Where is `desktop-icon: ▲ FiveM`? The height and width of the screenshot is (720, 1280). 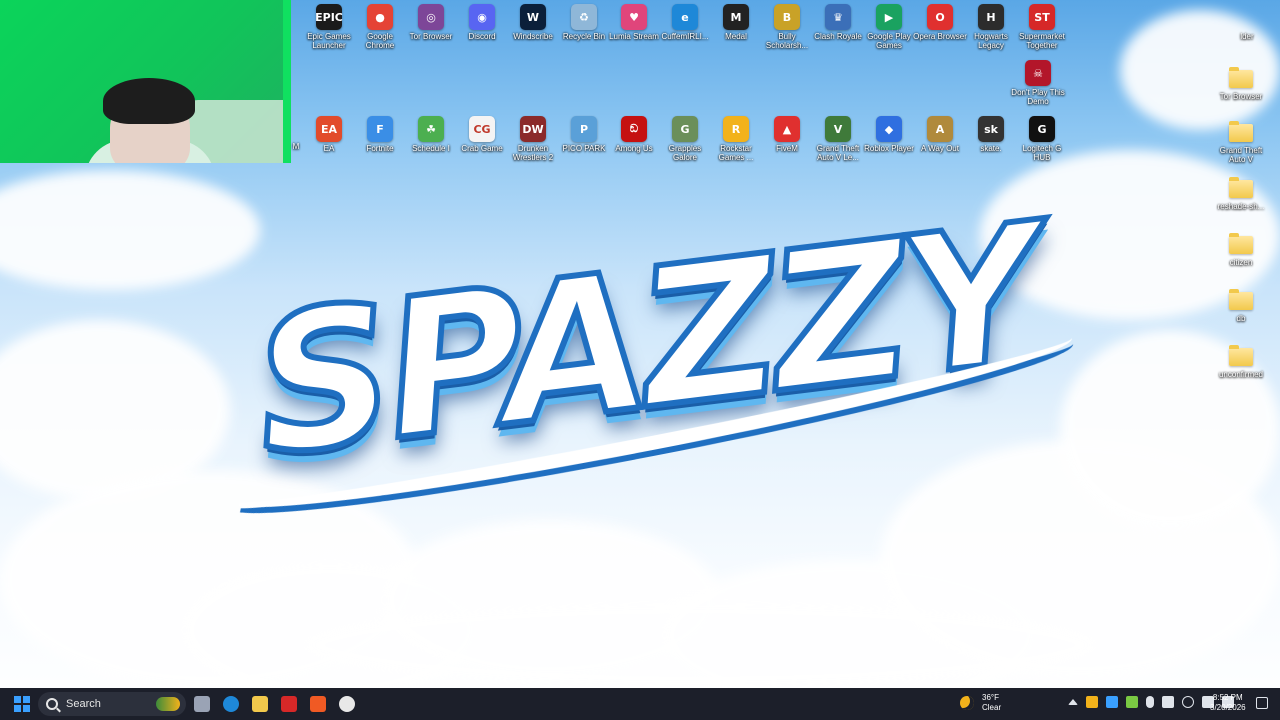 desktop-icon: ▲ FiveM is located at coordinates (787, 134).